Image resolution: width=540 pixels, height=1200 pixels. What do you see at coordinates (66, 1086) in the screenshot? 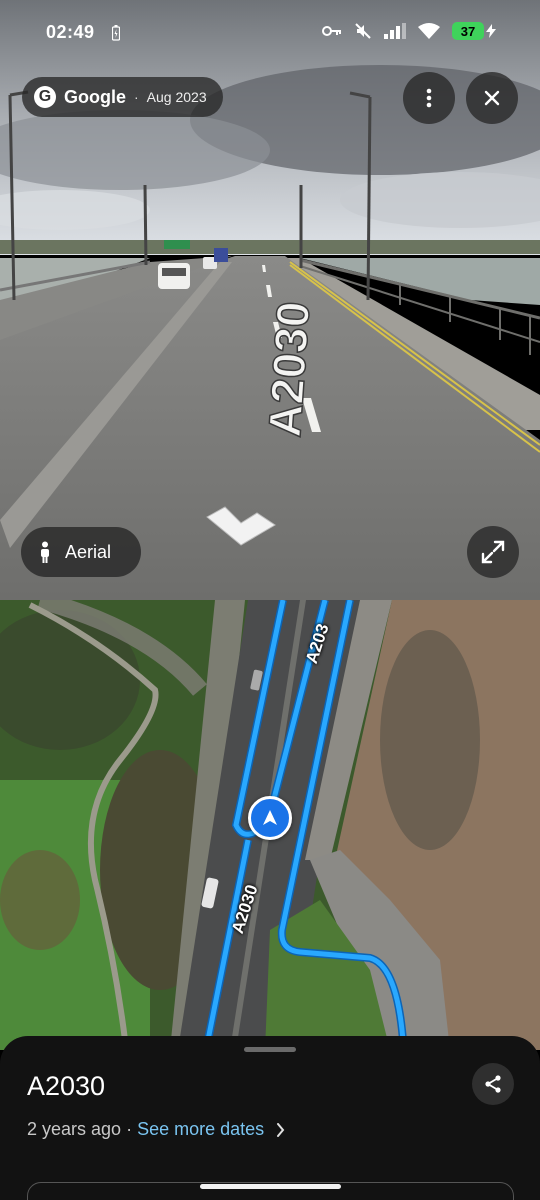
I see `place-title: A2030` at bounding box center [66, 1086].